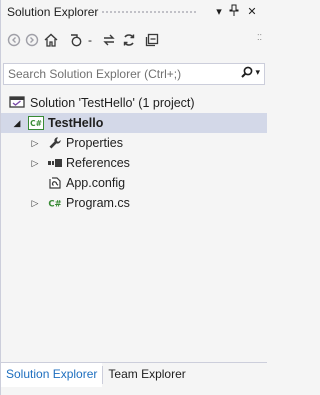 The height and width of the screenshot is (395, 320). I want to click on history-icon, so click(76, 40).